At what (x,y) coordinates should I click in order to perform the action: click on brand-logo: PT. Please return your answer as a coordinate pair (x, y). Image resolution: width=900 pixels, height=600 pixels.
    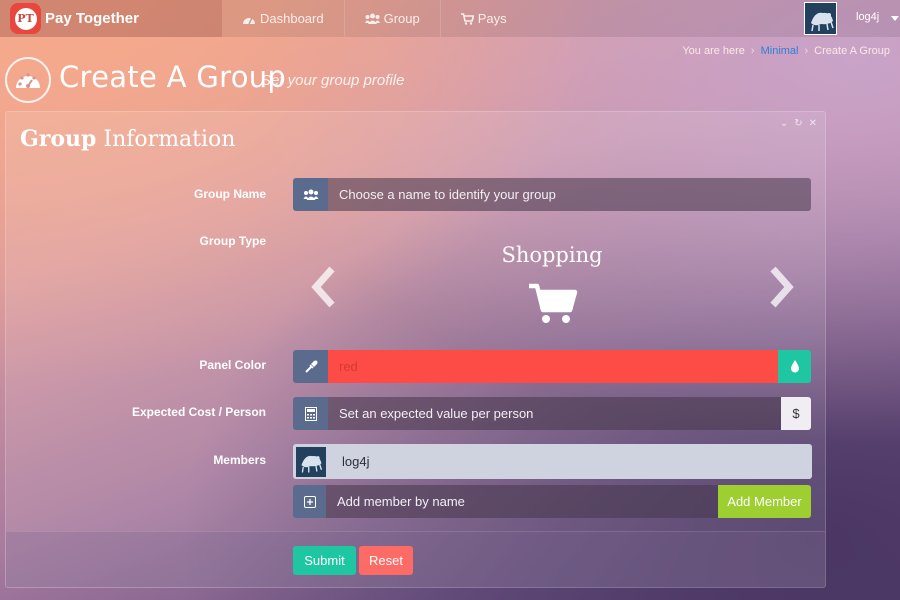
    Looking at the image, I should click on (25, 18).